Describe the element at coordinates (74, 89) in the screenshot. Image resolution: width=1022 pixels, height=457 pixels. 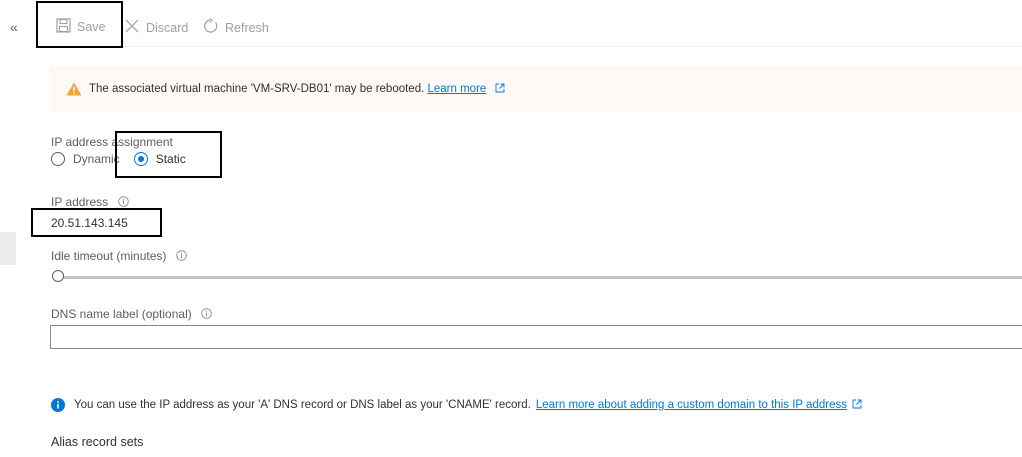
I see `warning-icon` at that location.